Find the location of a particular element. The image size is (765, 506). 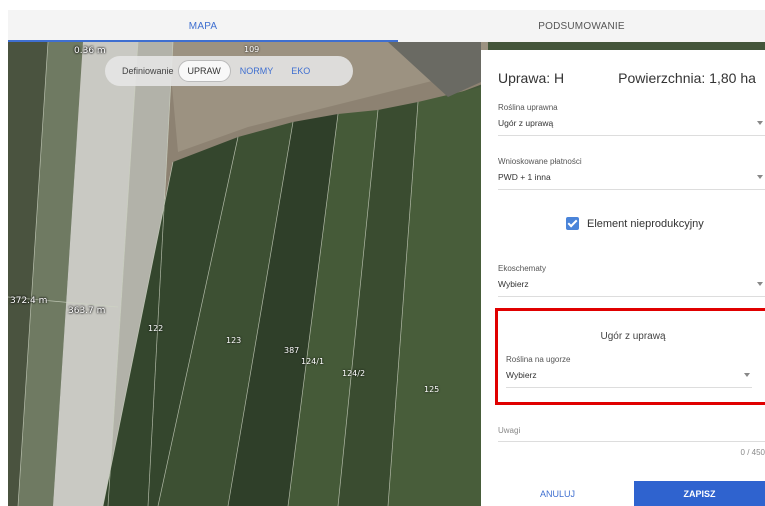

definition-mode-toggle: Definiowanie UPRAW NORMY EKO is located at coordinates (229, 71).